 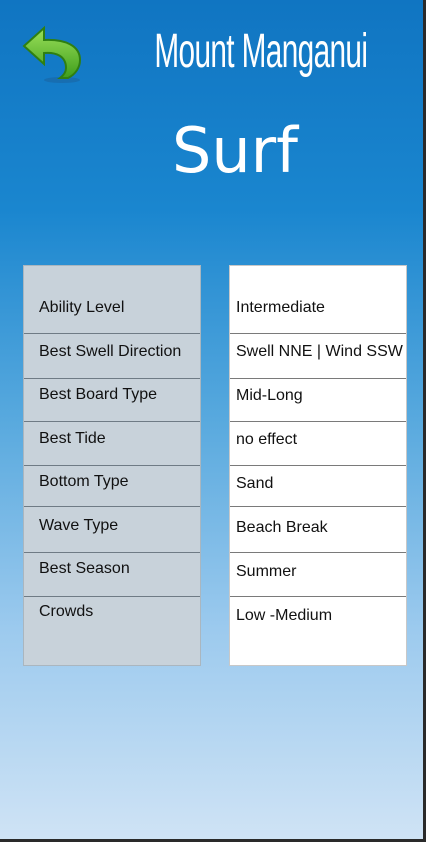 I want to click on value-ability-level: Intermediate, so click(x=280, y=307).